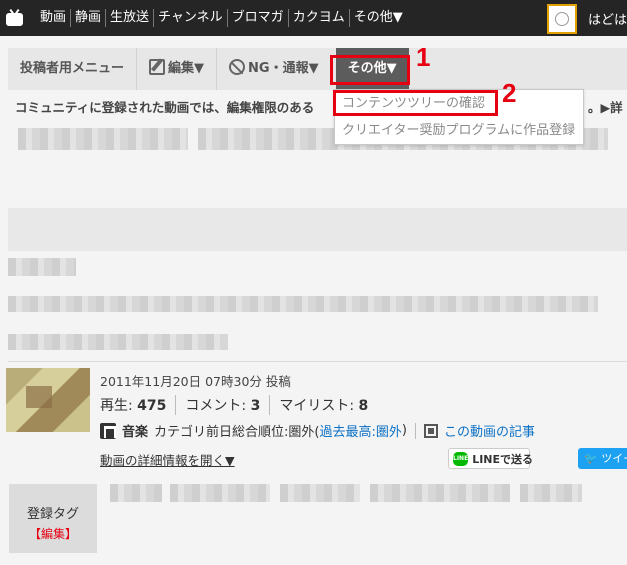  What do you see at coordinates (562, 19) in the screenshot?
I see `user-avatar` at bounding box center [562, 19].